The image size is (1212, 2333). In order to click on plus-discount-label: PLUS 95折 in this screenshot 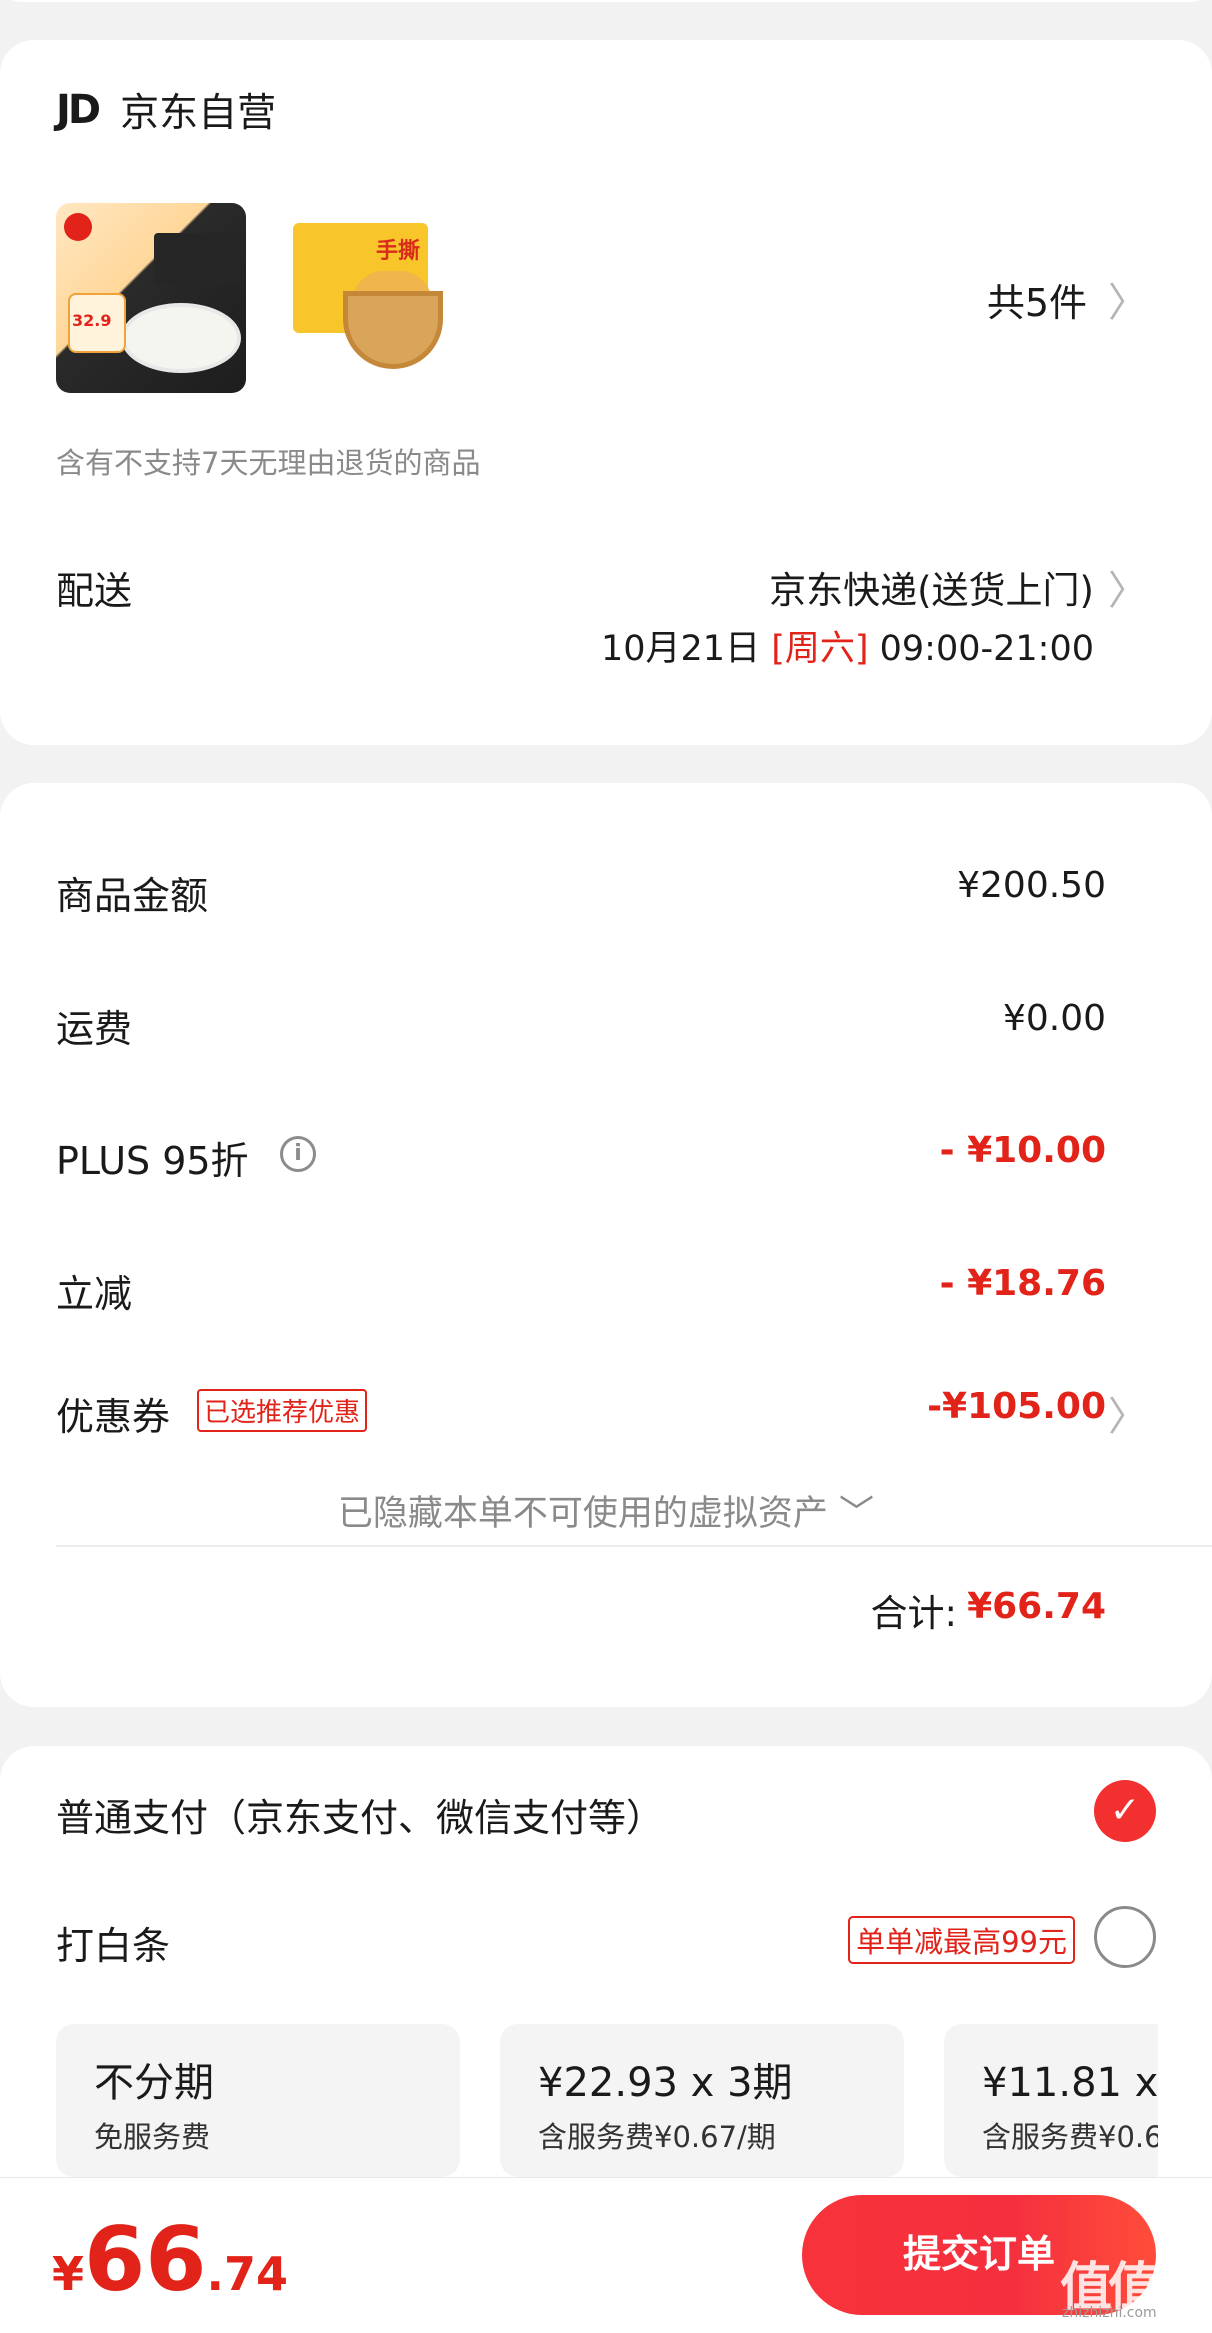, I will do `click(152, 1161)`.